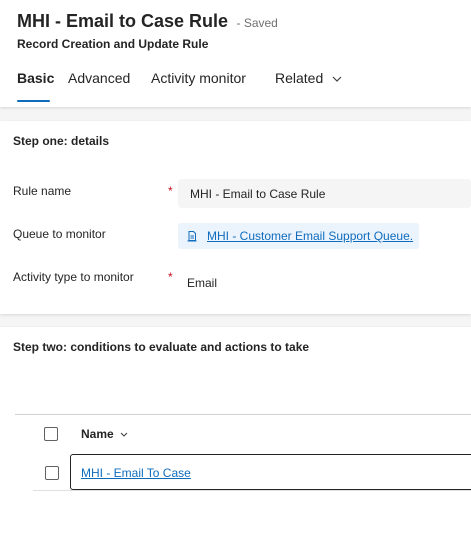  Describe the element at coordinates (113, 44) in the screenshot. I see `form-subtitle: Record Creation and Update Rule` at that location.